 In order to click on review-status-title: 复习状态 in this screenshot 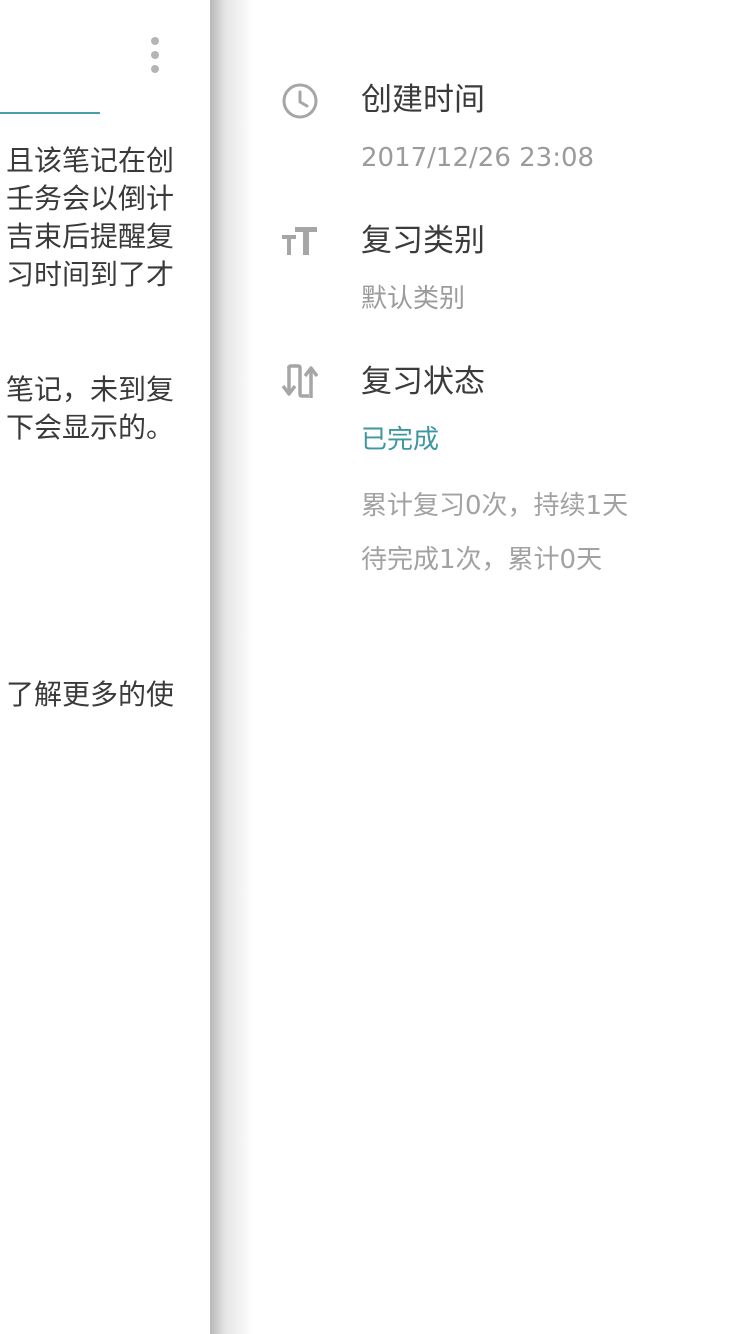, I will do `click(423, 382)`.